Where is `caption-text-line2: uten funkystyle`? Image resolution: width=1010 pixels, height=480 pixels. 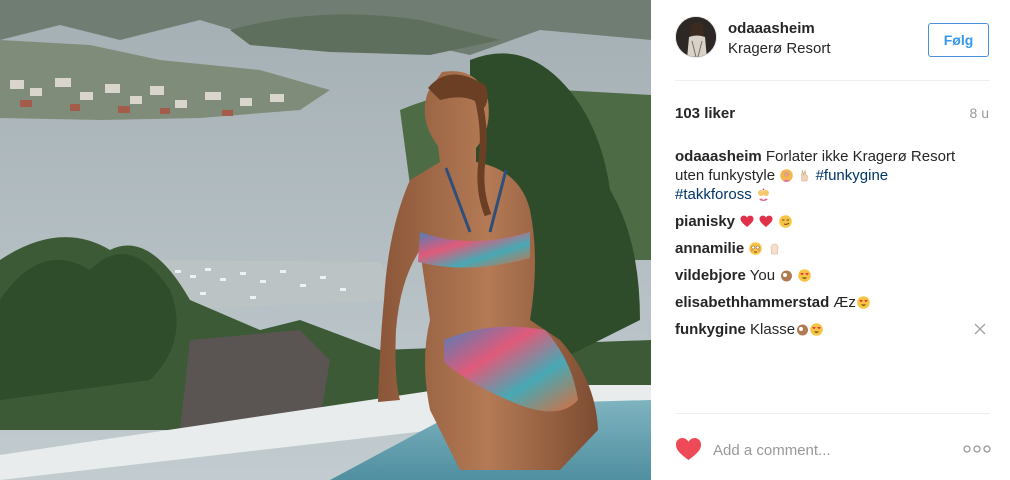
caption-text-line2: uten funkystyle is located at coordinates (725, 175).